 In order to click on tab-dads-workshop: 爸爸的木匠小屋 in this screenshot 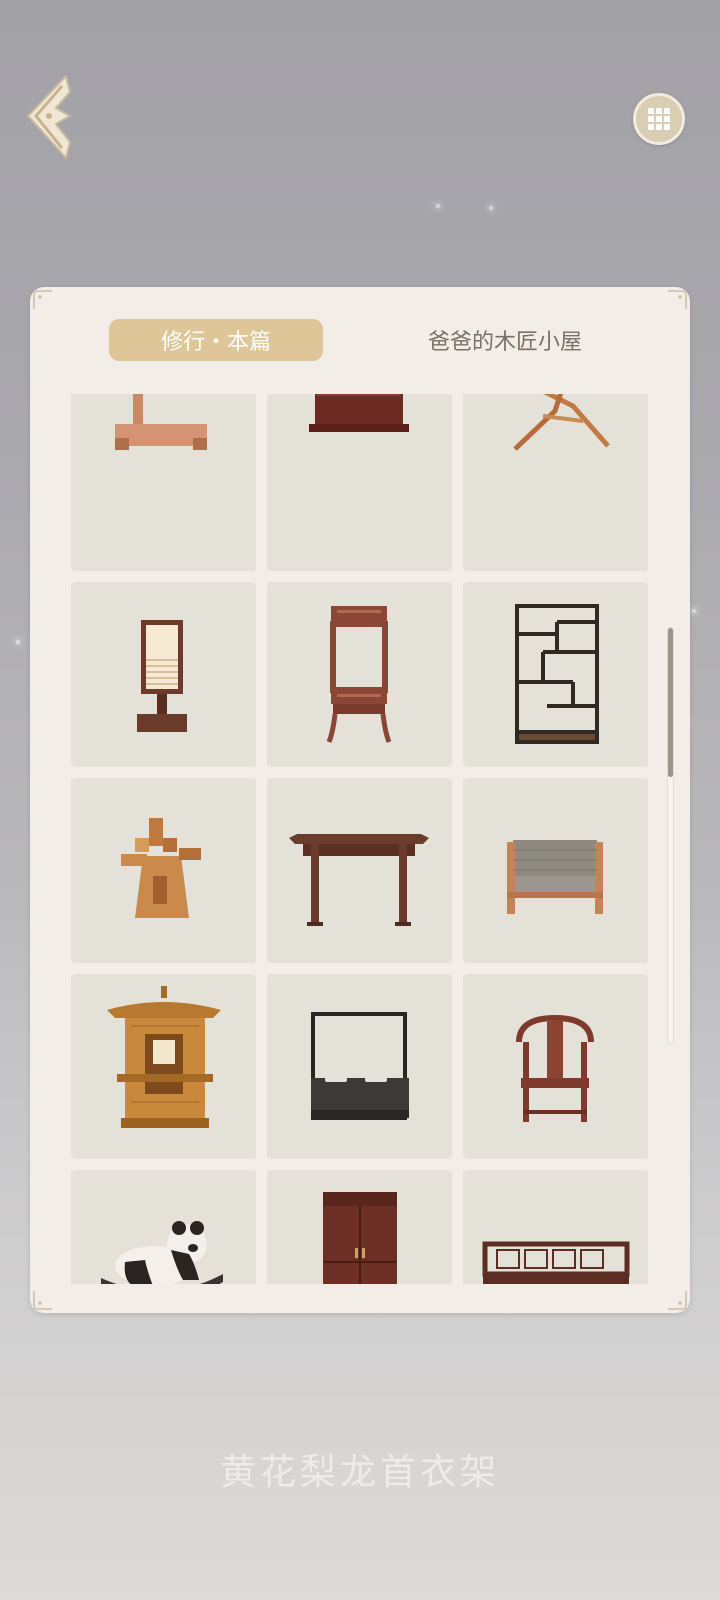, I will do `click(505, 340)`.